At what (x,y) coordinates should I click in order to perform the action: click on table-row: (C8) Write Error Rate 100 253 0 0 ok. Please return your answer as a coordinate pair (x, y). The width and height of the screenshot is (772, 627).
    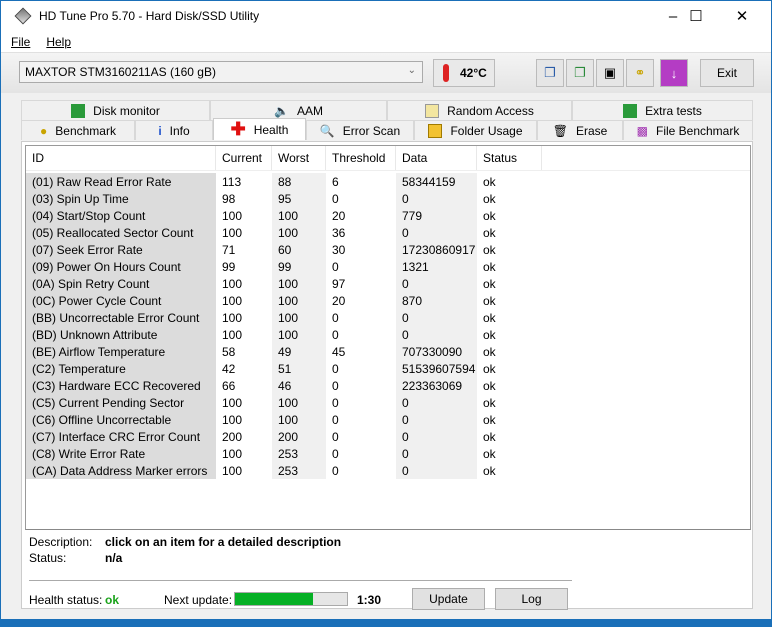
    Looking at the image, I should click on (388, 453).